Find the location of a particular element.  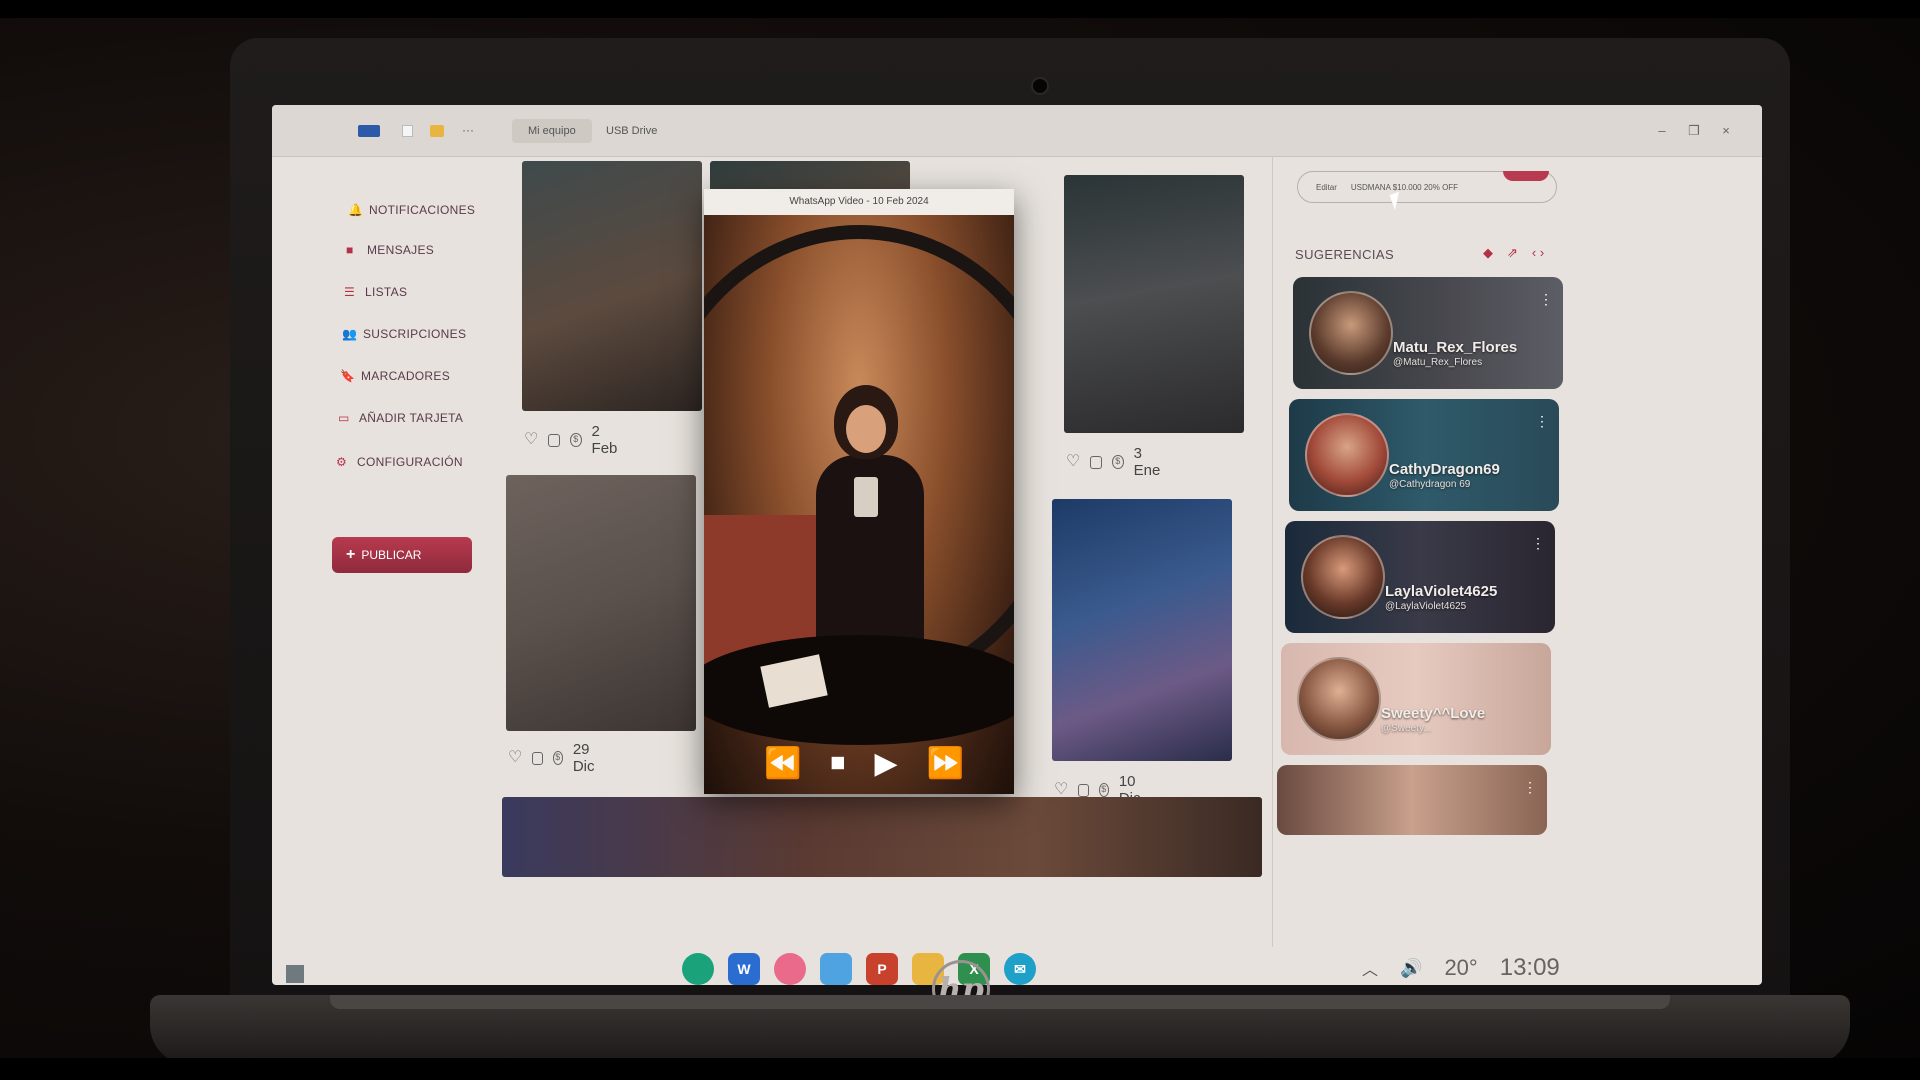

hinge is located at coordinates (1000, 1002).